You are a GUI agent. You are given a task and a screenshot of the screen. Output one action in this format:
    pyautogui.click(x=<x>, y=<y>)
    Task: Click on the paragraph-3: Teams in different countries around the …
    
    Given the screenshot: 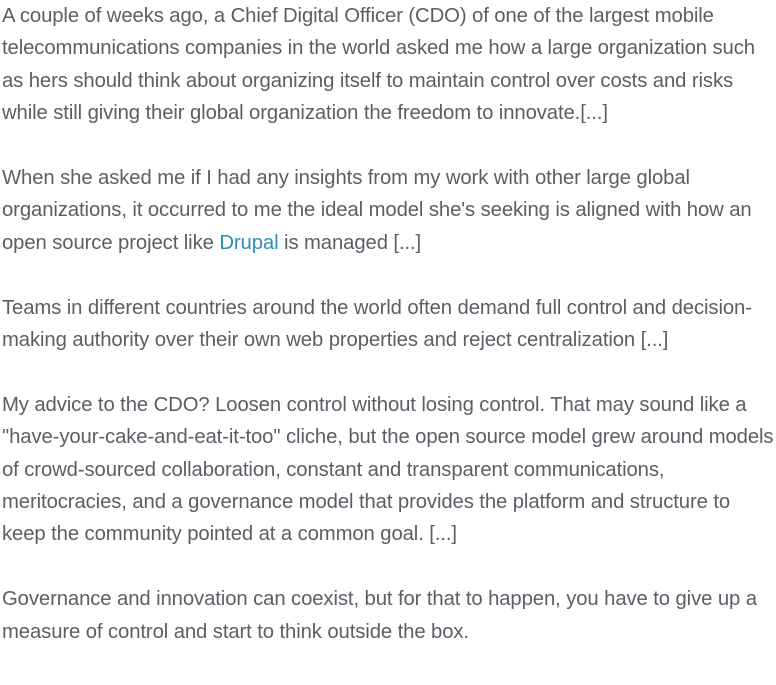 What is the action you would take?
    pyautogui.click(x=377, y=324)
    